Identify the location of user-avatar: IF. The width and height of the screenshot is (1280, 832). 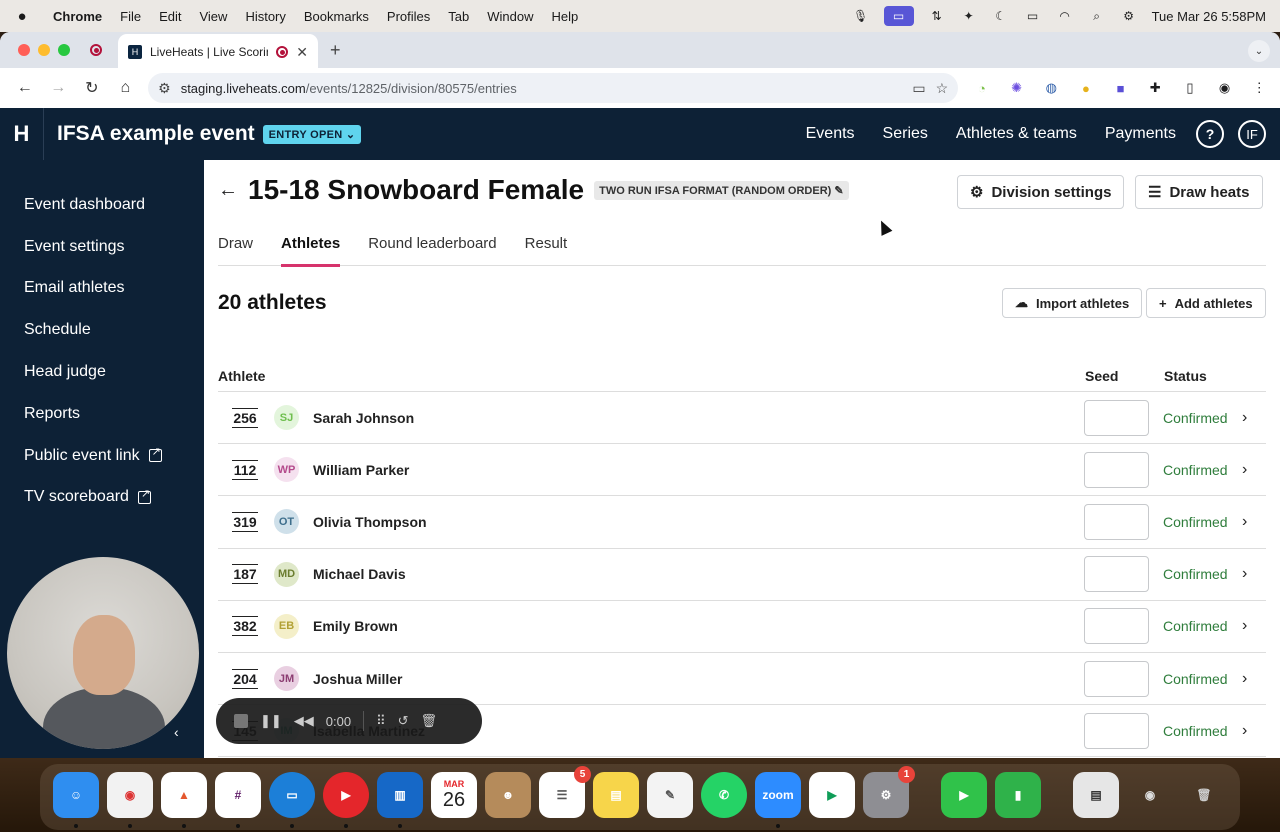
(1252, 134).